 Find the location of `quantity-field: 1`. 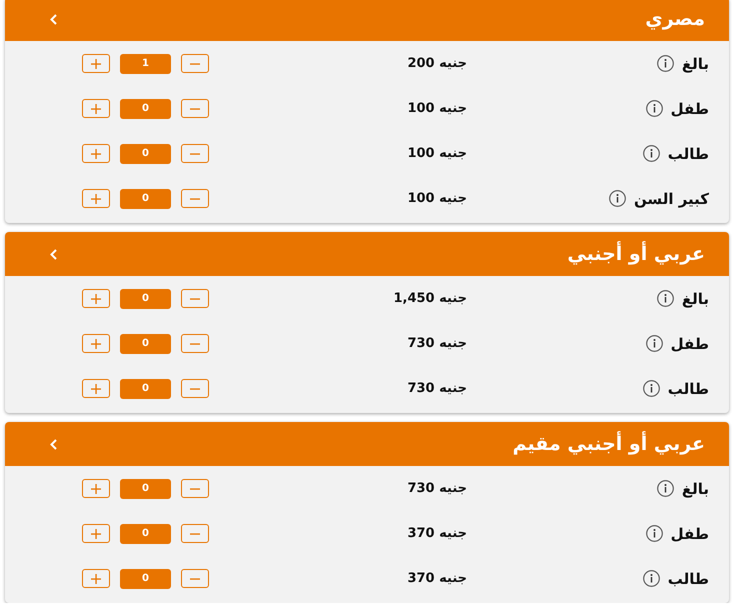

quantity-field: 1 is located at coordinates (145, 64).